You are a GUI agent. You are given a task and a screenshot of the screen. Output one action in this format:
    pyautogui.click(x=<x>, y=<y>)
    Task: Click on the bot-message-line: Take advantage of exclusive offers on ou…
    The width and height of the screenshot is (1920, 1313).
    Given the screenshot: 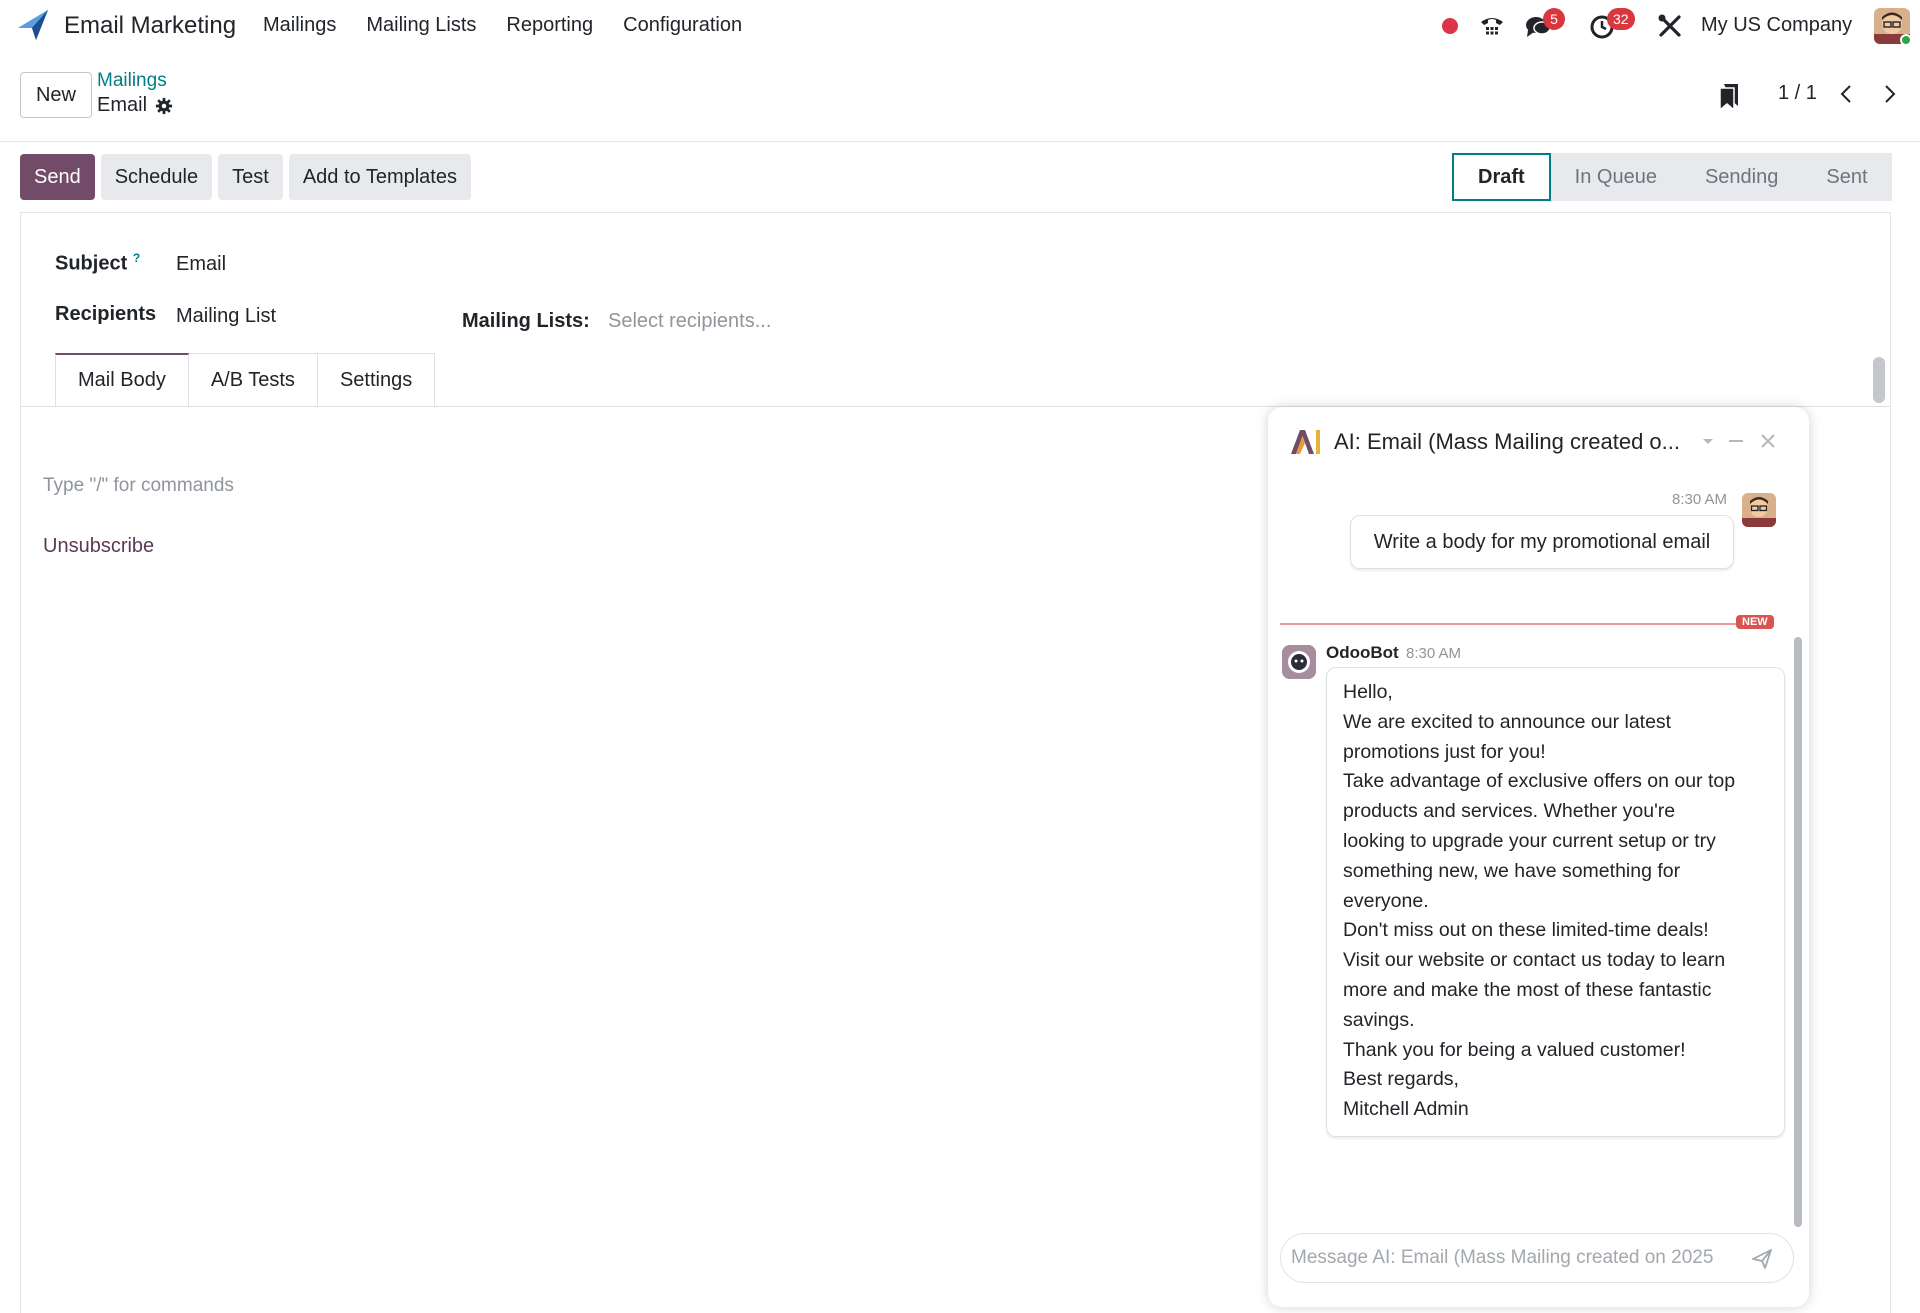 What is the action you would take?
    pyautogui.click(x=1539, y=781)
    